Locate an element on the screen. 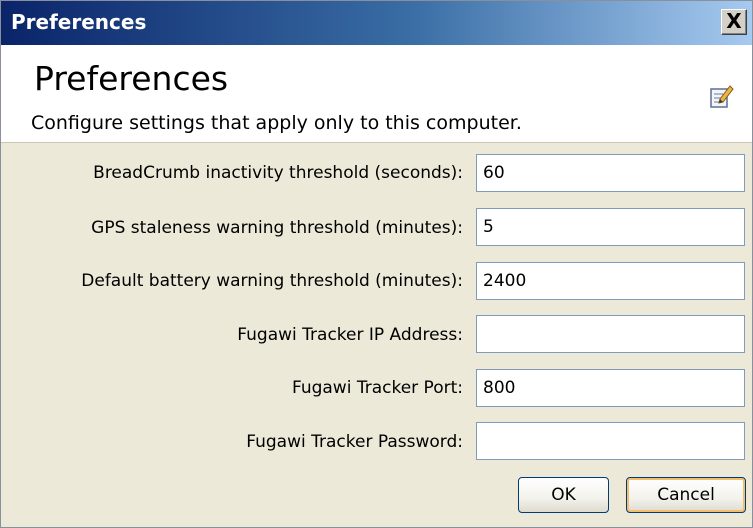  edit-icon is located at coordinates (722, 96).